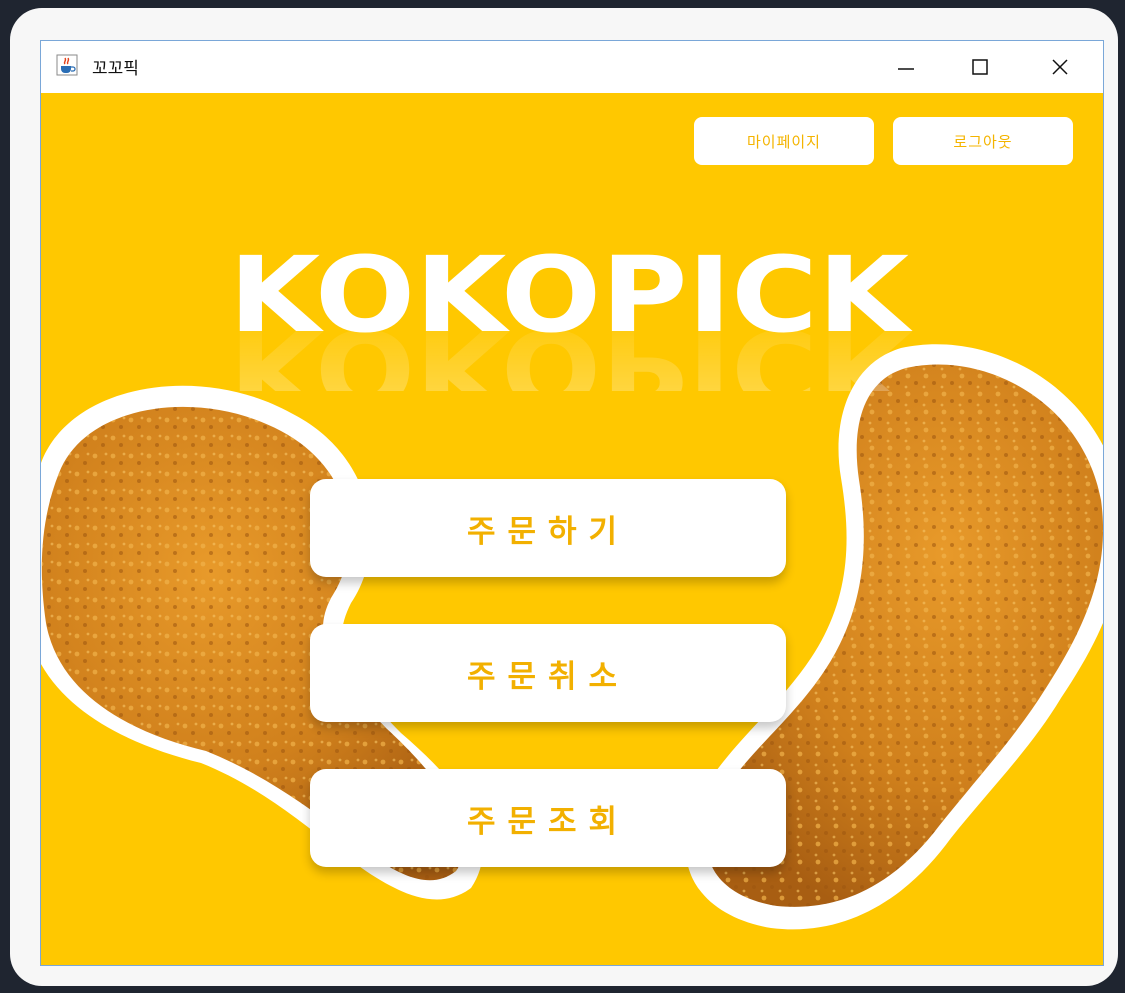 Image resolution: width=1125 pixels, height=993 pixels. I want to click on window-title: 꼬꼬픽, so click(115, 69).